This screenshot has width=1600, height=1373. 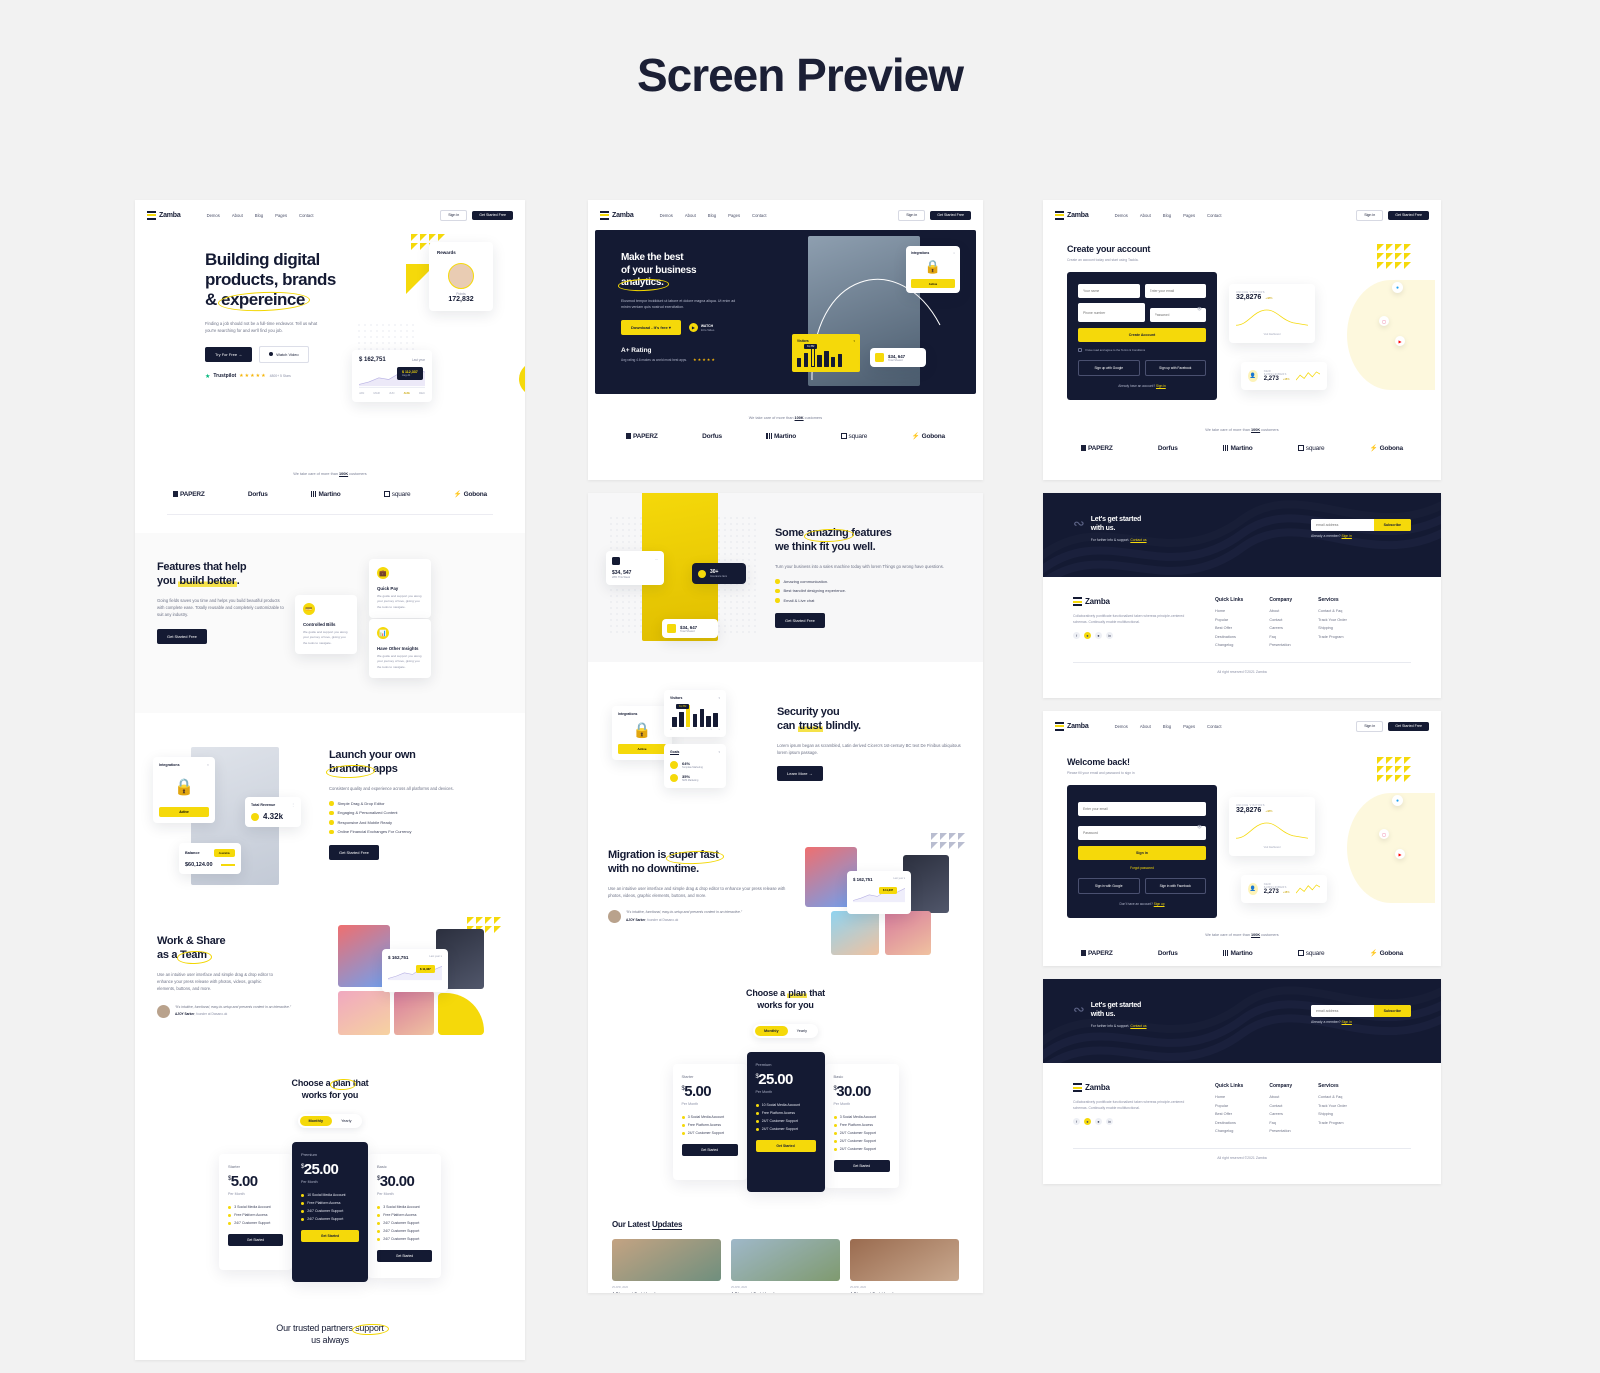 I want to click on email-field, so click(x=1175, y=291).